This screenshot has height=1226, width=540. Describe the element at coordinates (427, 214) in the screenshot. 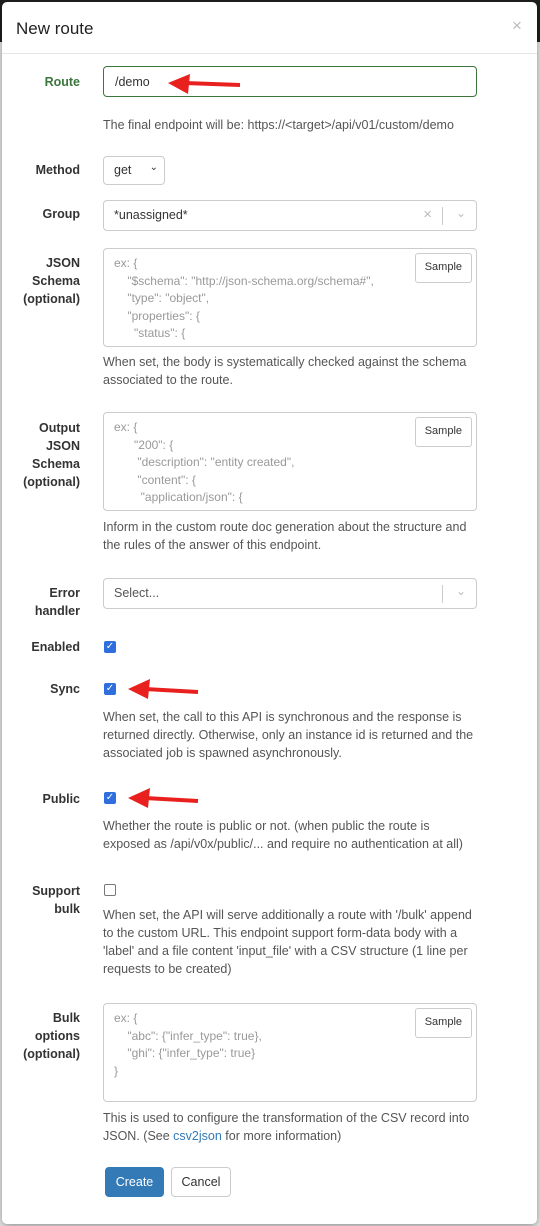

I see `clear-icon: ×` at that location.